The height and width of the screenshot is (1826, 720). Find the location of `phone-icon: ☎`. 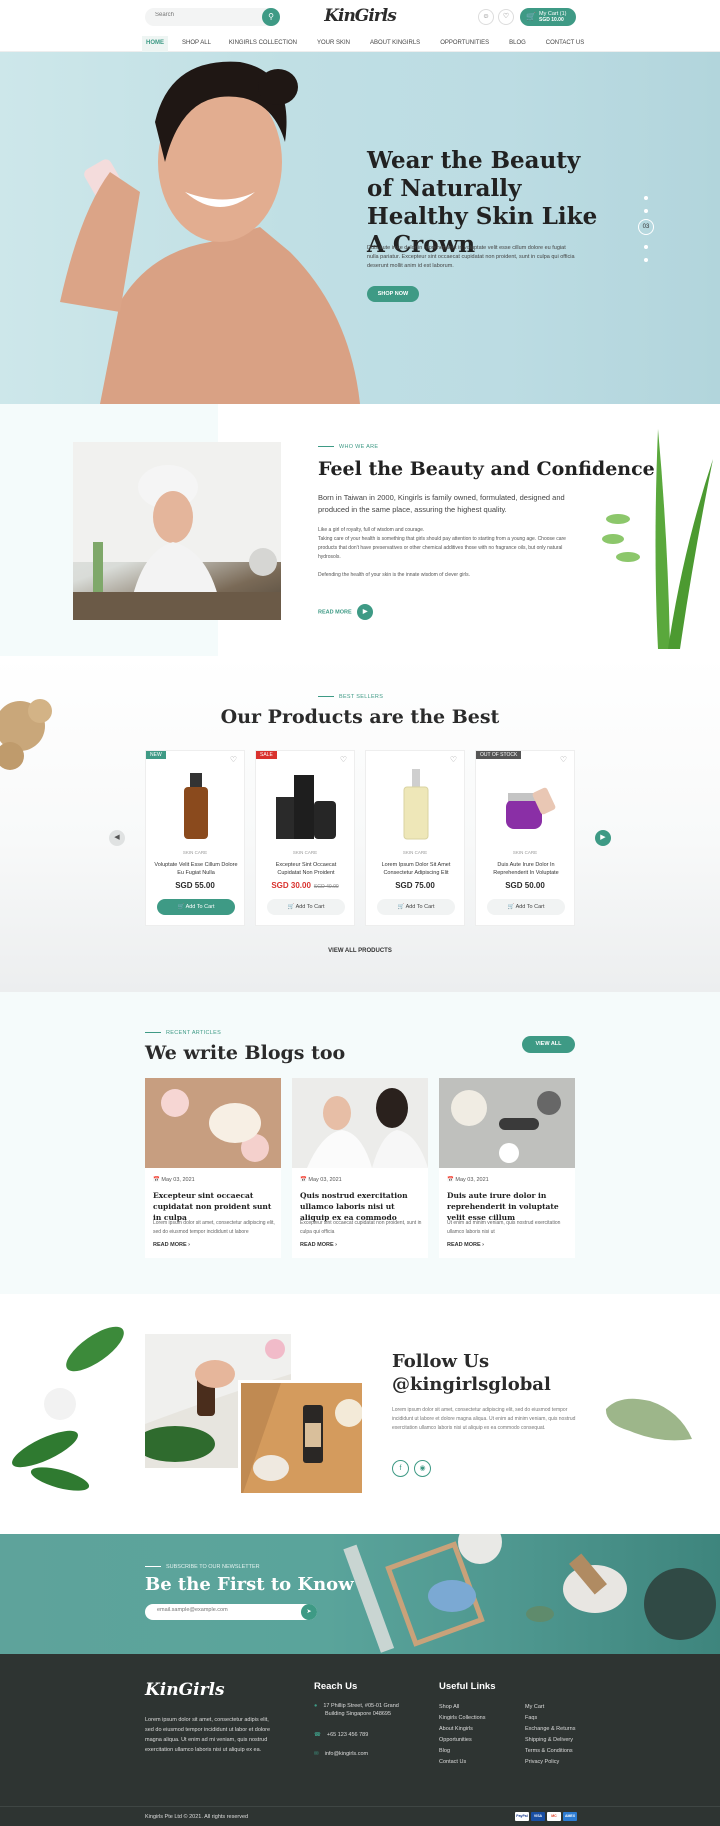

phone-icon: ☎ is located at coordinates (317, 1735).